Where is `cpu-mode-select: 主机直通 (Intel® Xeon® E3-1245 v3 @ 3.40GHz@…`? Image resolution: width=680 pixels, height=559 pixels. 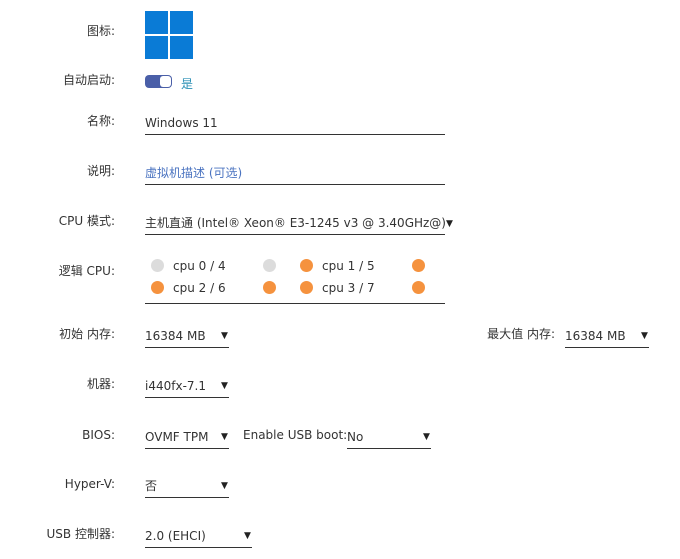
cpu-mode-select: 主机直通 (Intel® Xeon® E3-1245 v3 @ 3.40GHz@… is located at coordinates (295, 224).